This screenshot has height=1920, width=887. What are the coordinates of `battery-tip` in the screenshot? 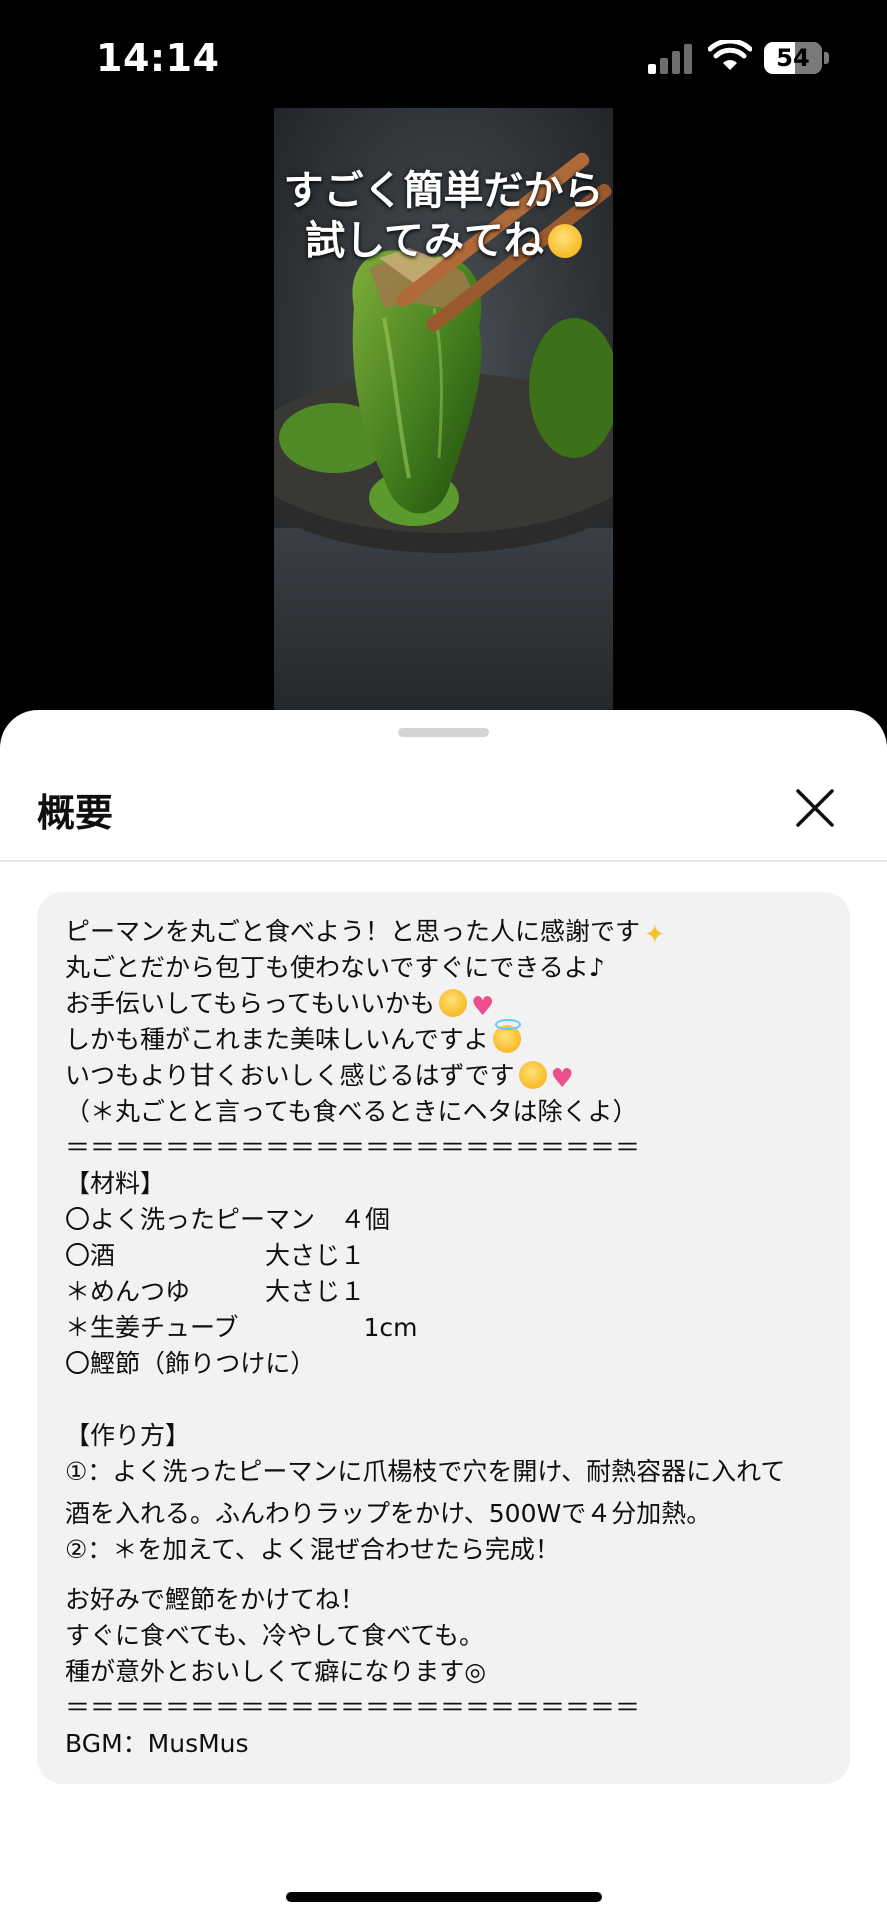 It's located at (826, 58).